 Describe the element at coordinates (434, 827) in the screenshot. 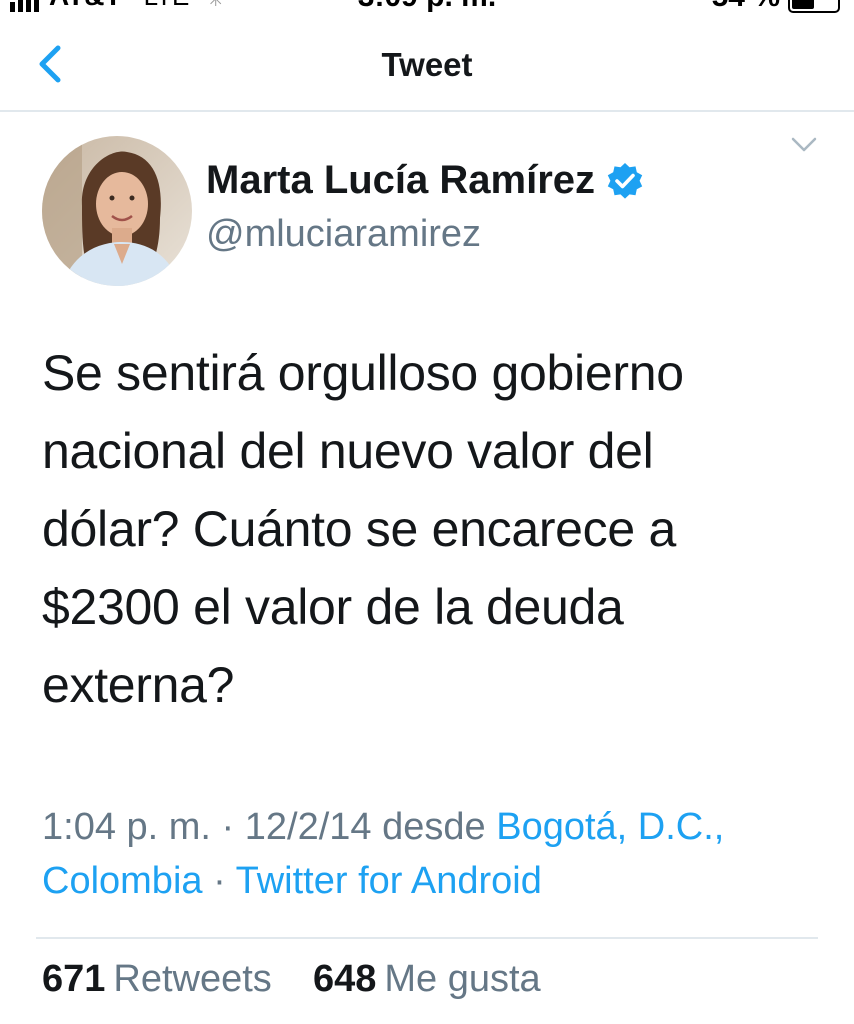

I see `from-label: desde` at that location.